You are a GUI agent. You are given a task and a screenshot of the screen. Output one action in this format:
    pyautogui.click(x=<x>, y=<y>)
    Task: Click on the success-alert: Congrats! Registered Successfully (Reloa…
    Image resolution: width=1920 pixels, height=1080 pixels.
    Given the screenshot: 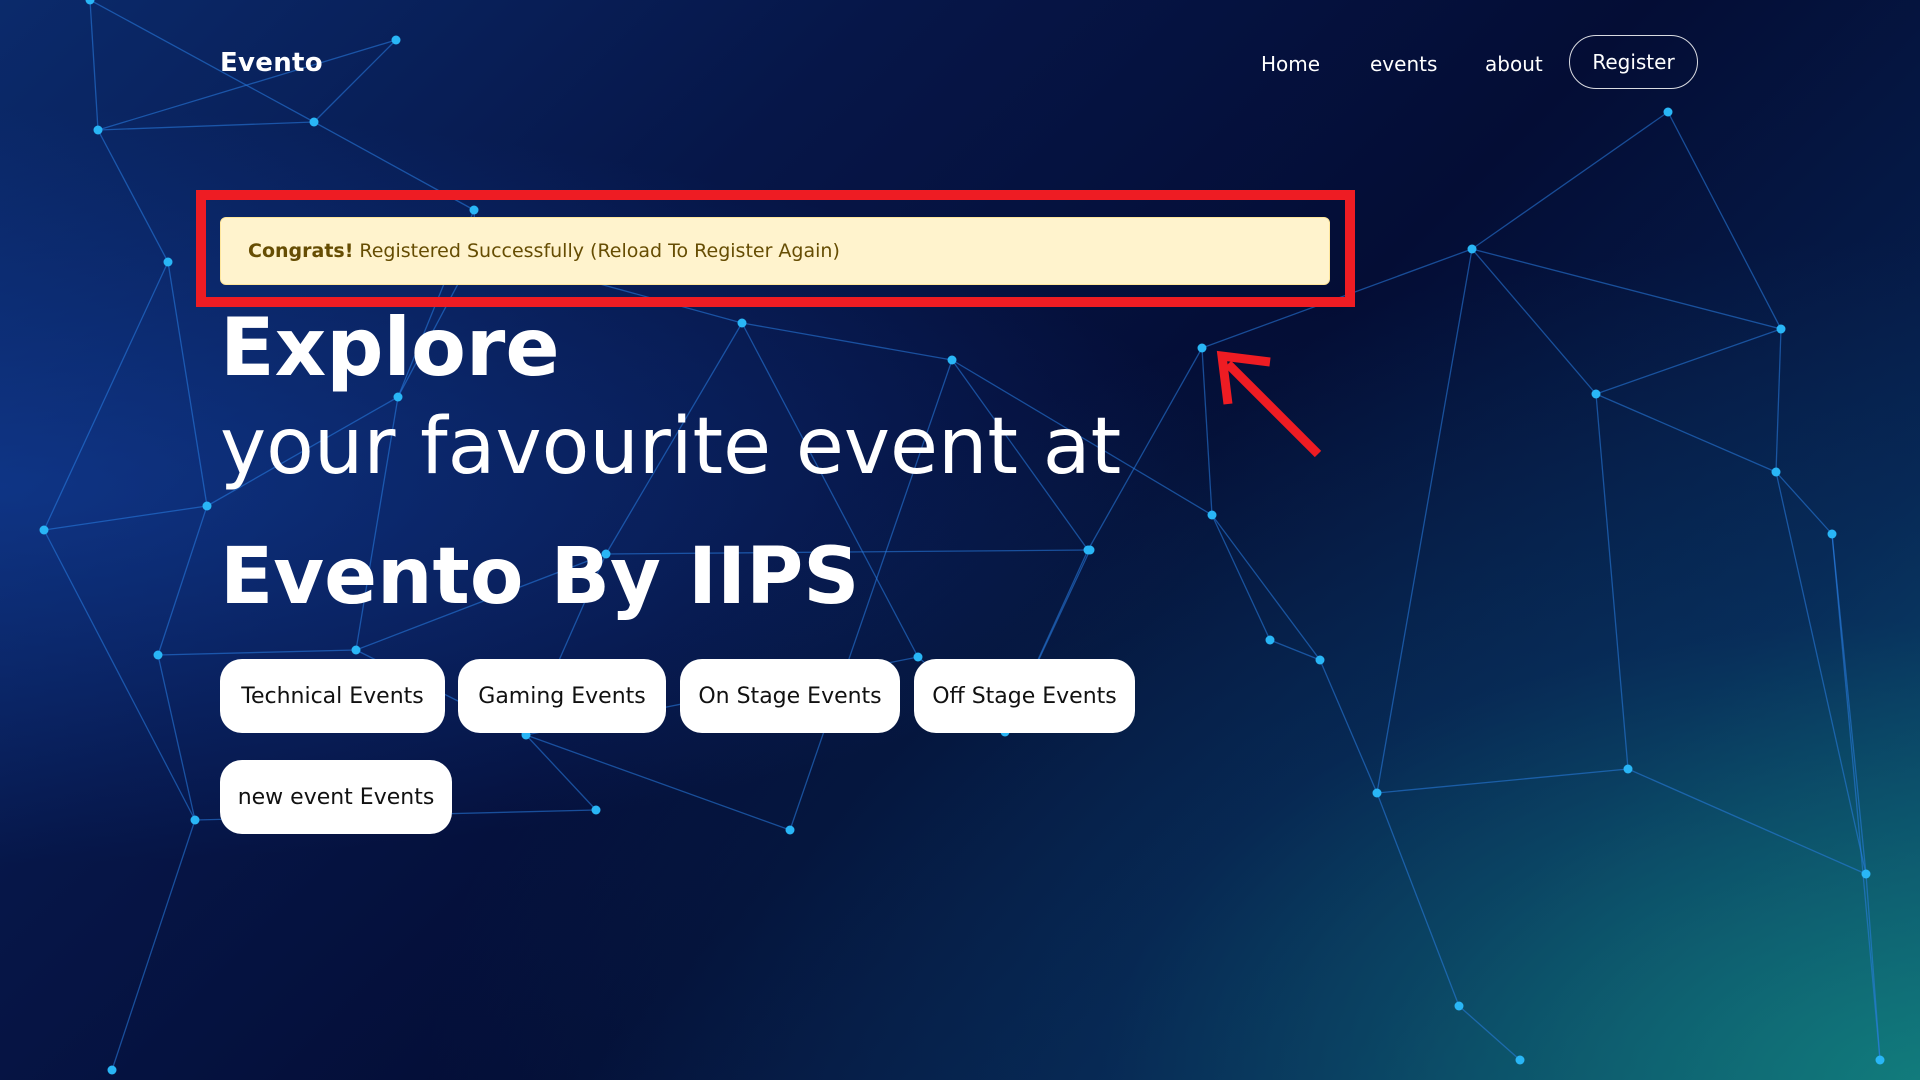 What is the action you would take?
    pyautogui.click(x=775, y=251)
    